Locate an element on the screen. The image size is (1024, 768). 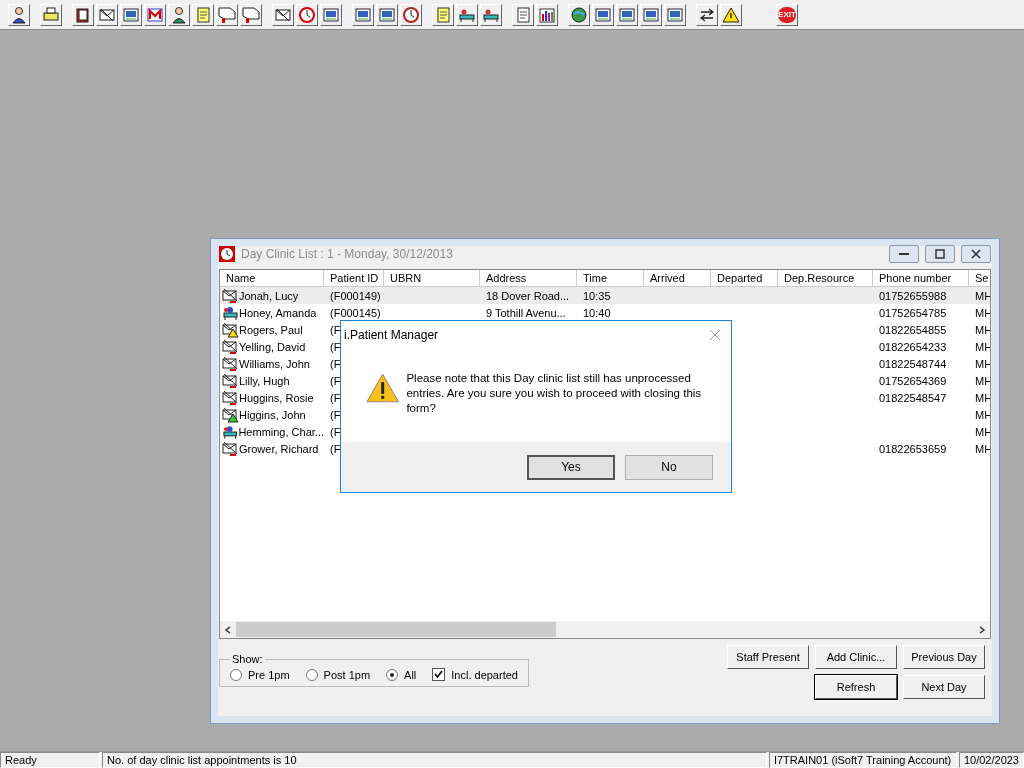
minimize-icon is located at coordinates (904, 254).